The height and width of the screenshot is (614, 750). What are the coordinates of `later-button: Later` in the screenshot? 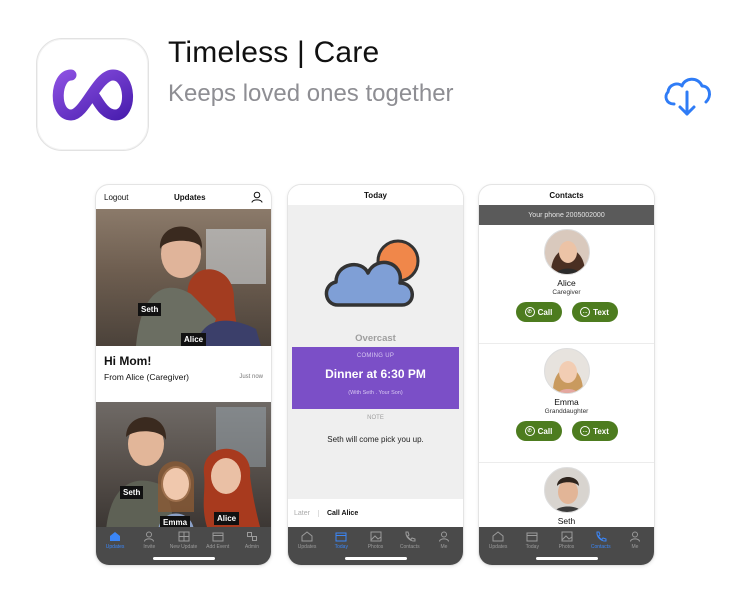 It's located at (306, 513).